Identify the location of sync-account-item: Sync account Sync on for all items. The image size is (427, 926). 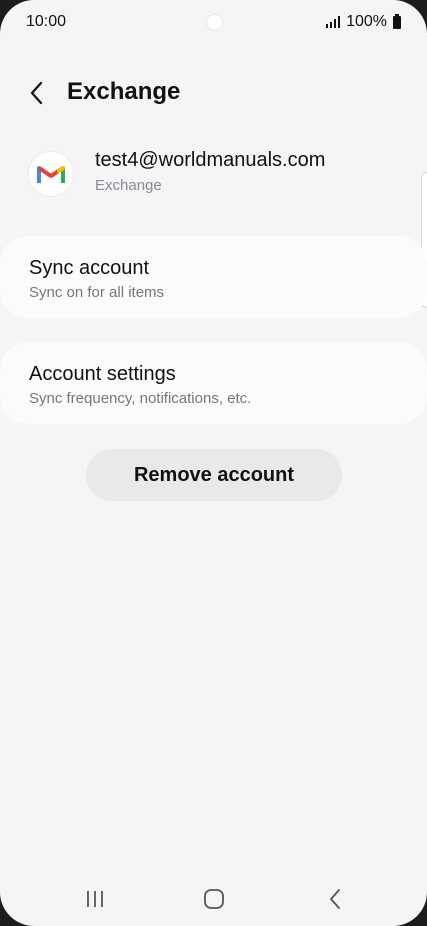
(213, 277).